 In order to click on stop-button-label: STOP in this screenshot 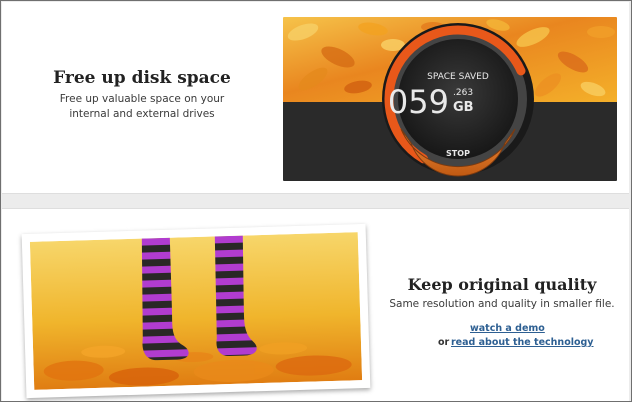, I will do `click(458, 153)`.